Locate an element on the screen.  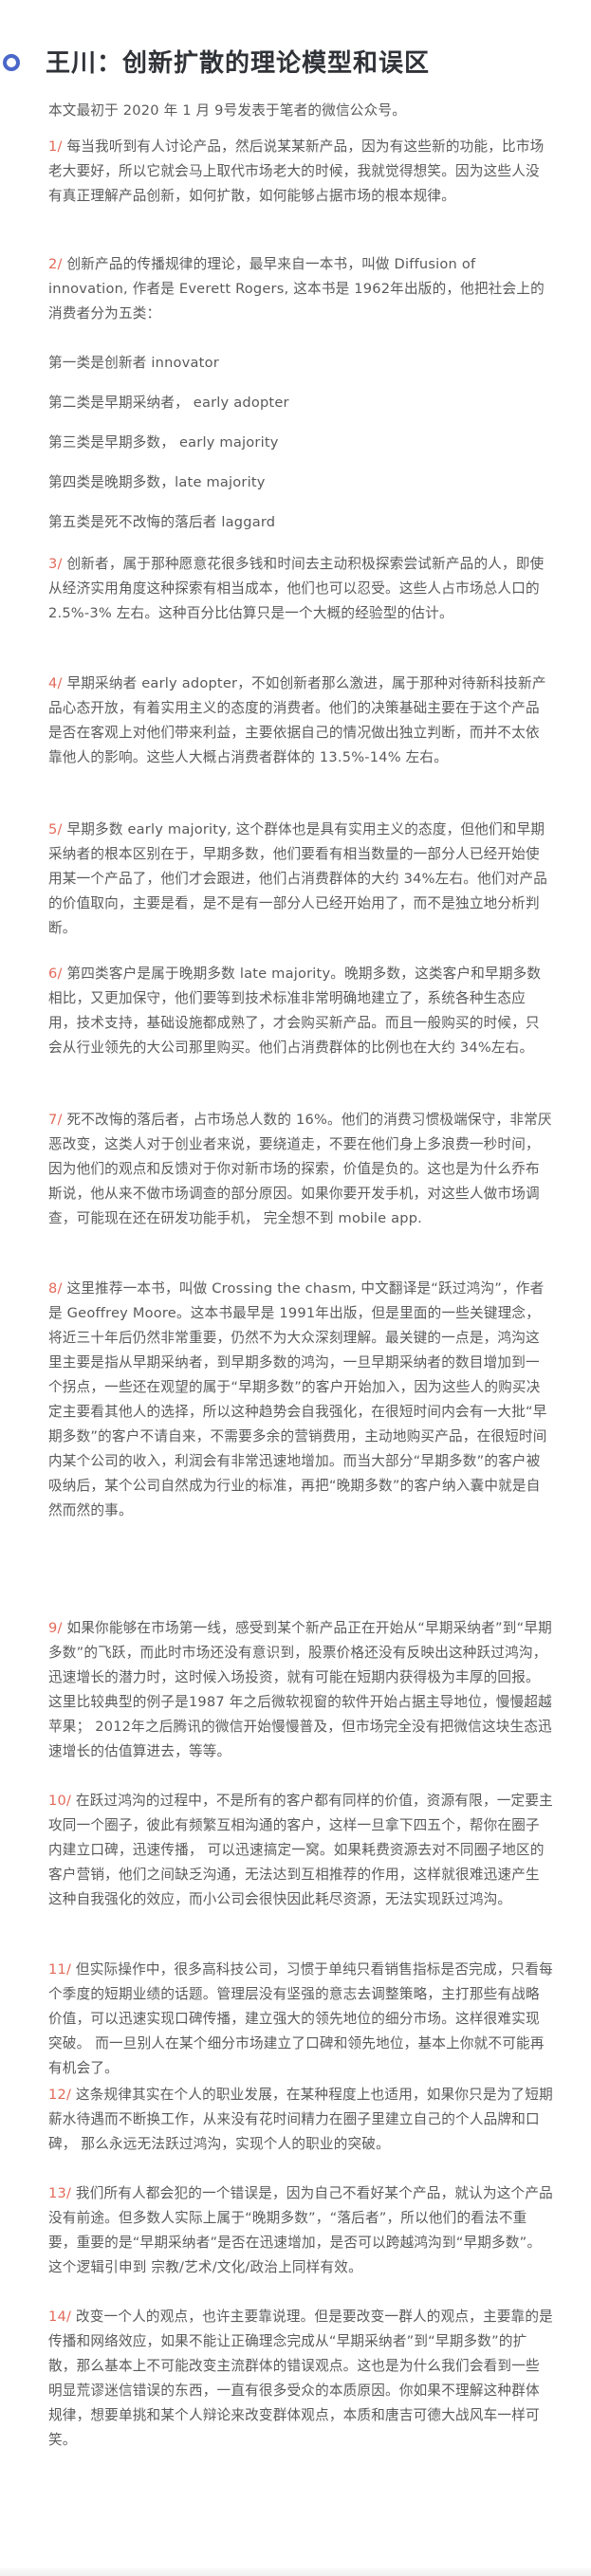
paragraph-number: 2/ is located at coordinates (56, 264).